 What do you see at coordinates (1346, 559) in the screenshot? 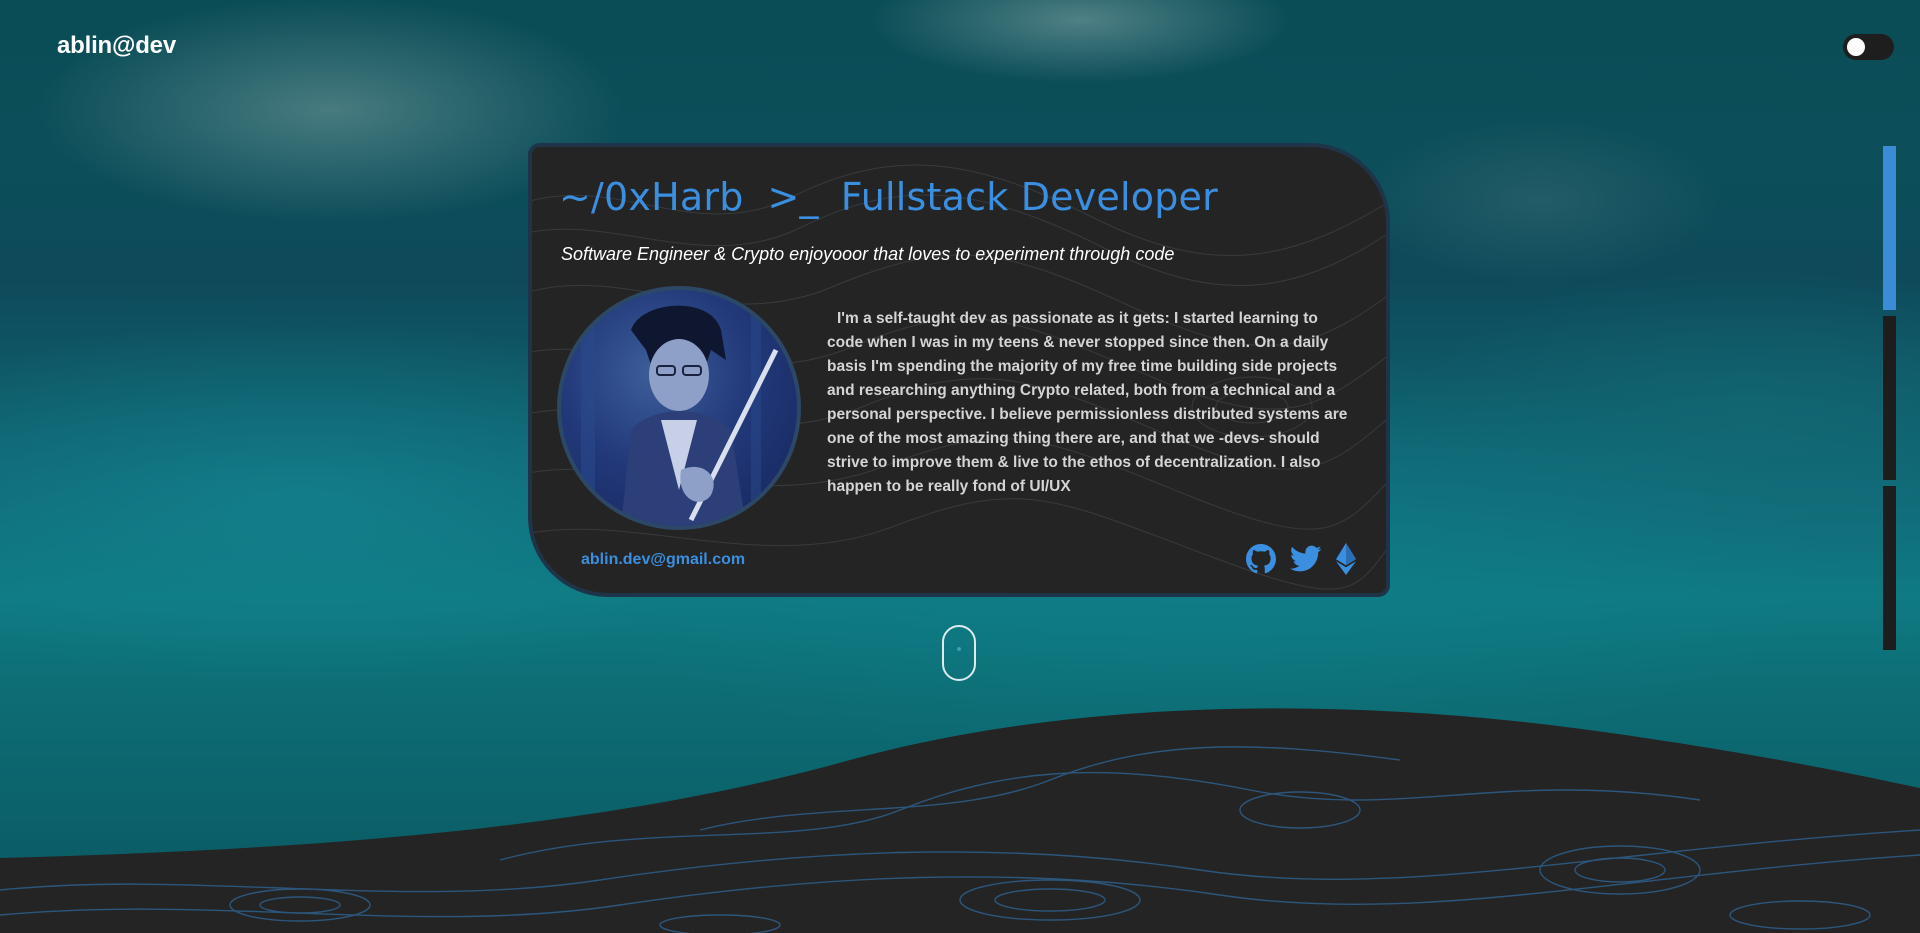
I see `ethereum-icon` at bounding box center [1346, 559].